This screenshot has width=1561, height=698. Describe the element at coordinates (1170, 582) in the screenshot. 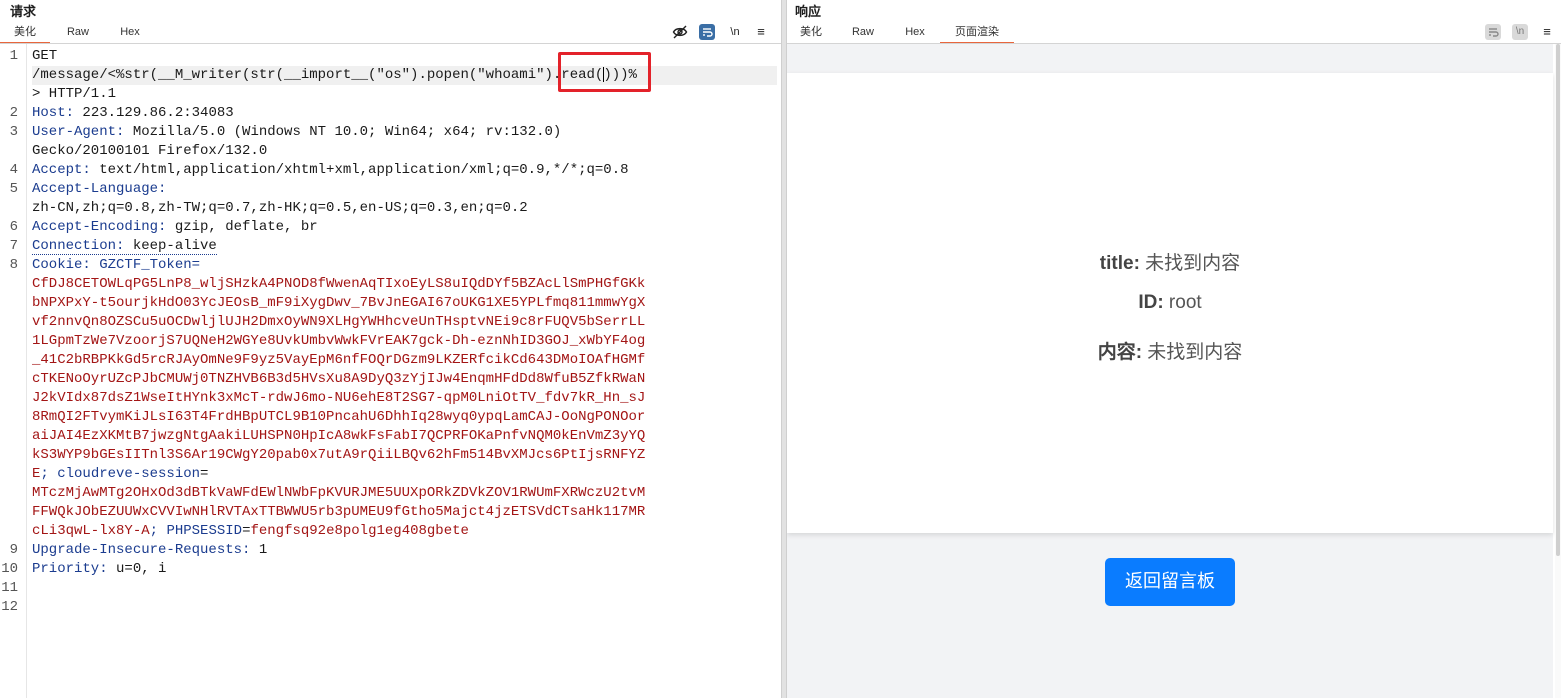

I see `back-to-board-button: 返回留言板` at that location.